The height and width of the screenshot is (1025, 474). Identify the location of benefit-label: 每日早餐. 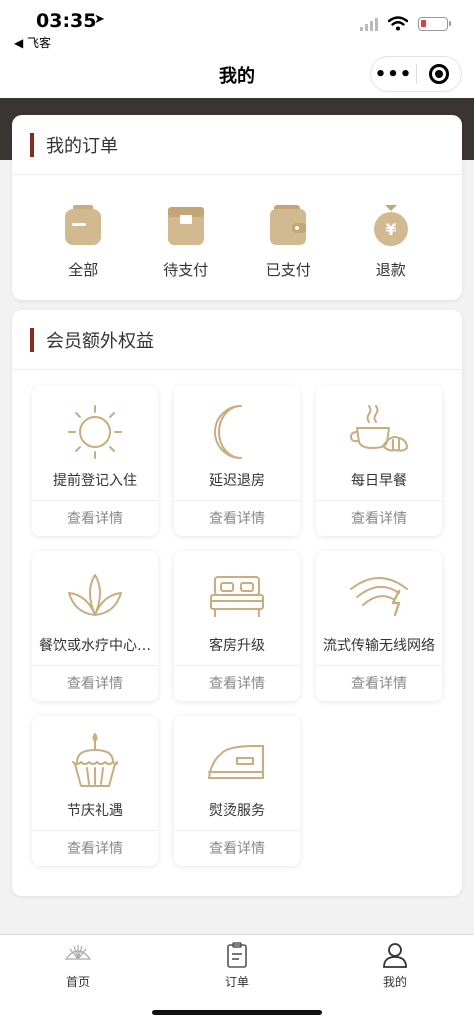
(379, 481).